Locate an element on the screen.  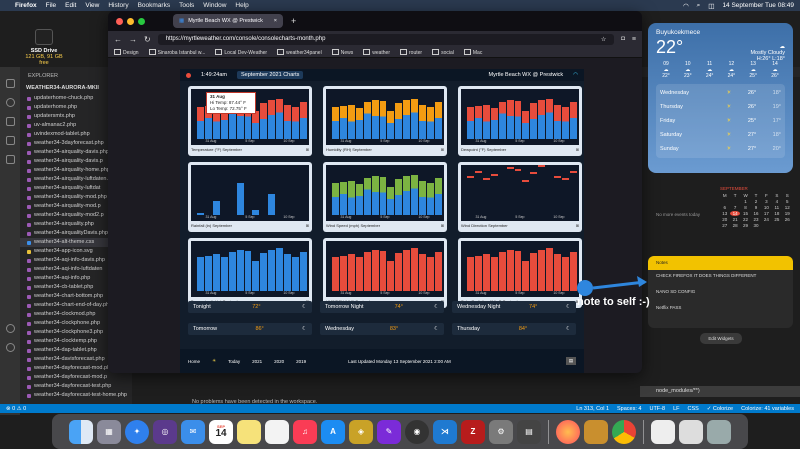
back-icon: ← is located at coordinates (118, 39).